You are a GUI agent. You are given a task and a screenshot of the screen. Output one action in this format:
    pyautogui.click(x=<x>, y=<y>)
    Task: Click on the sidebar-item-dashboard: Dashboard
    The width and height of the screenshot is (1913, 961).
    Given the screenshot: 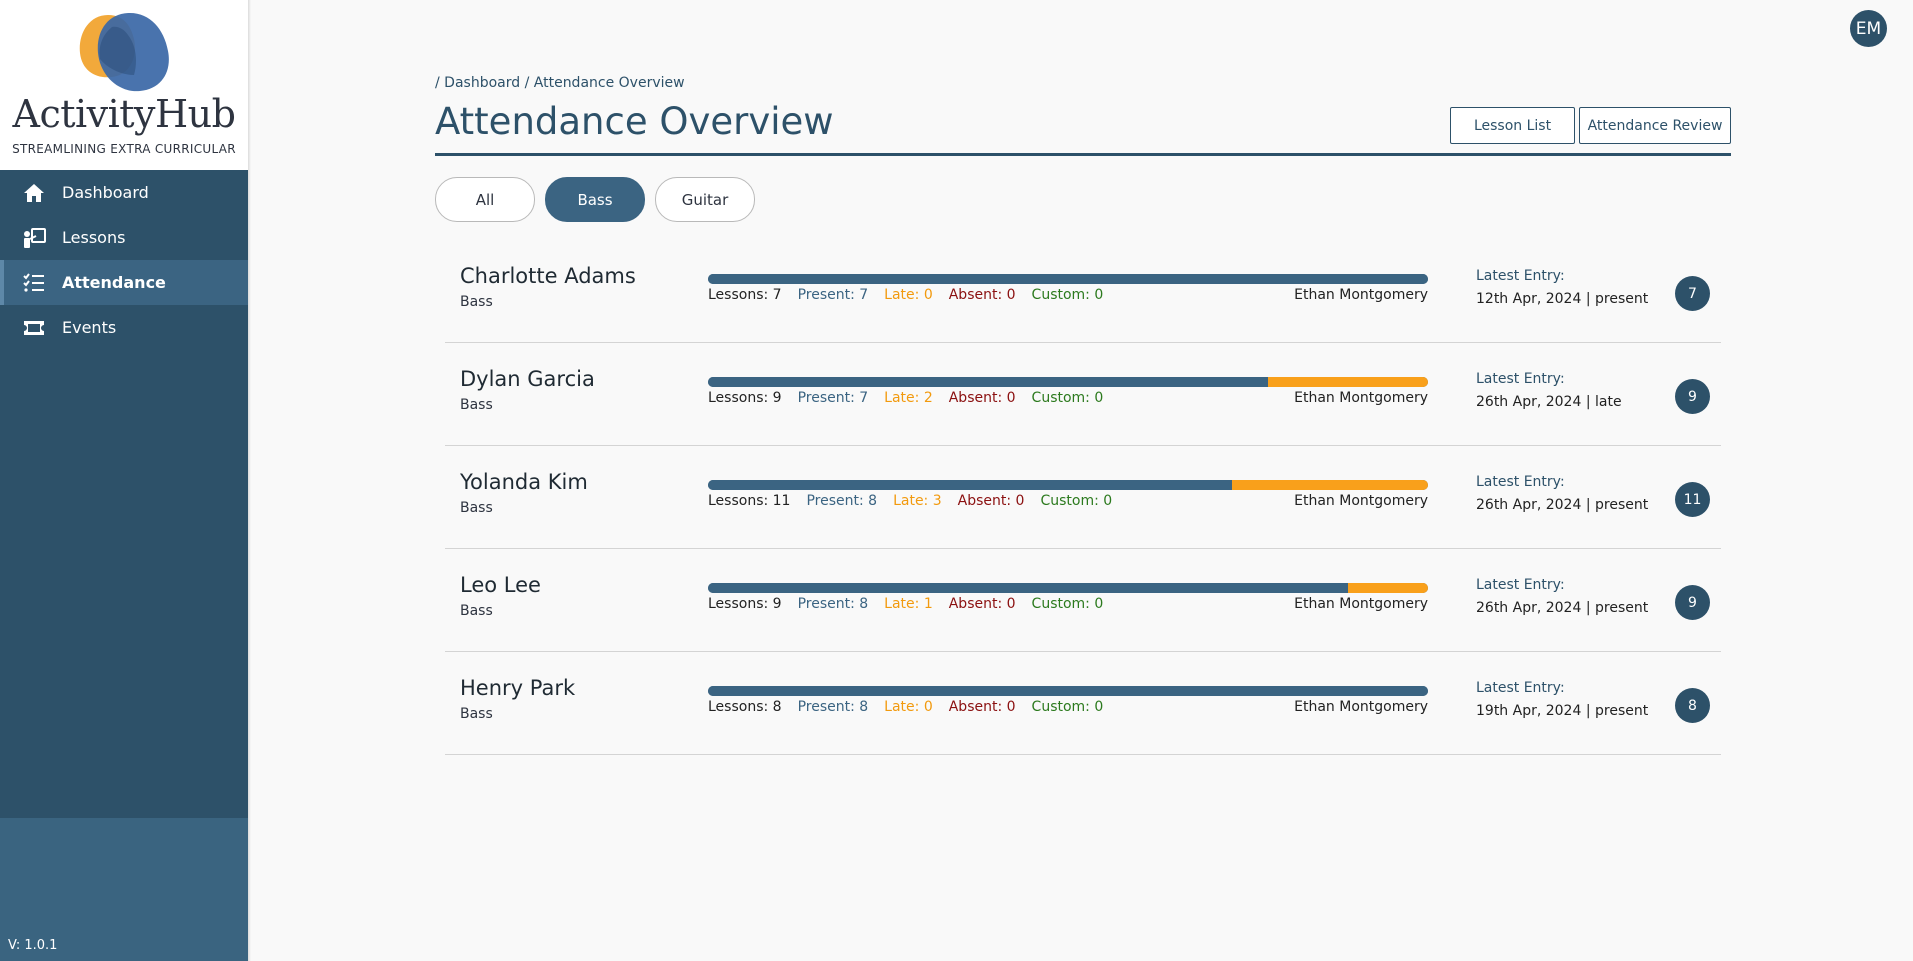 What is the action you would take?
    pyautogui.click(x=124, y=192)
    